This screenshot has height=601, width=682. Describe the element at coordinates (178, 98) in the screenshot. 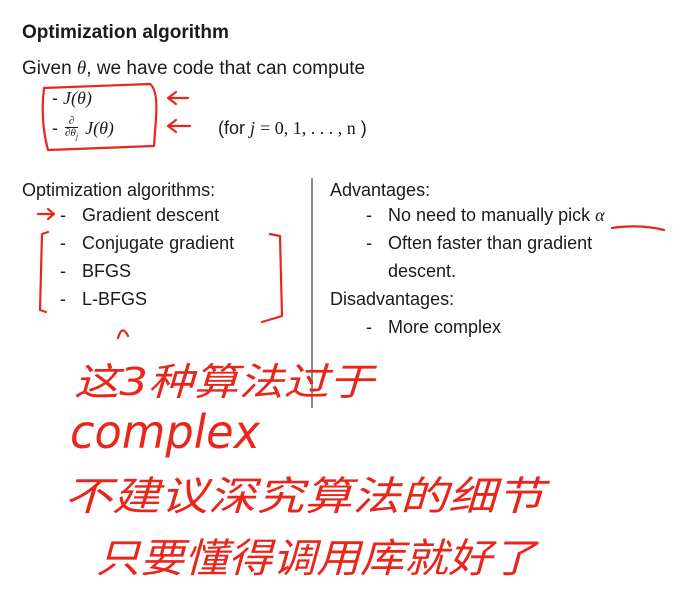

I see `arrow-cost` at that location.